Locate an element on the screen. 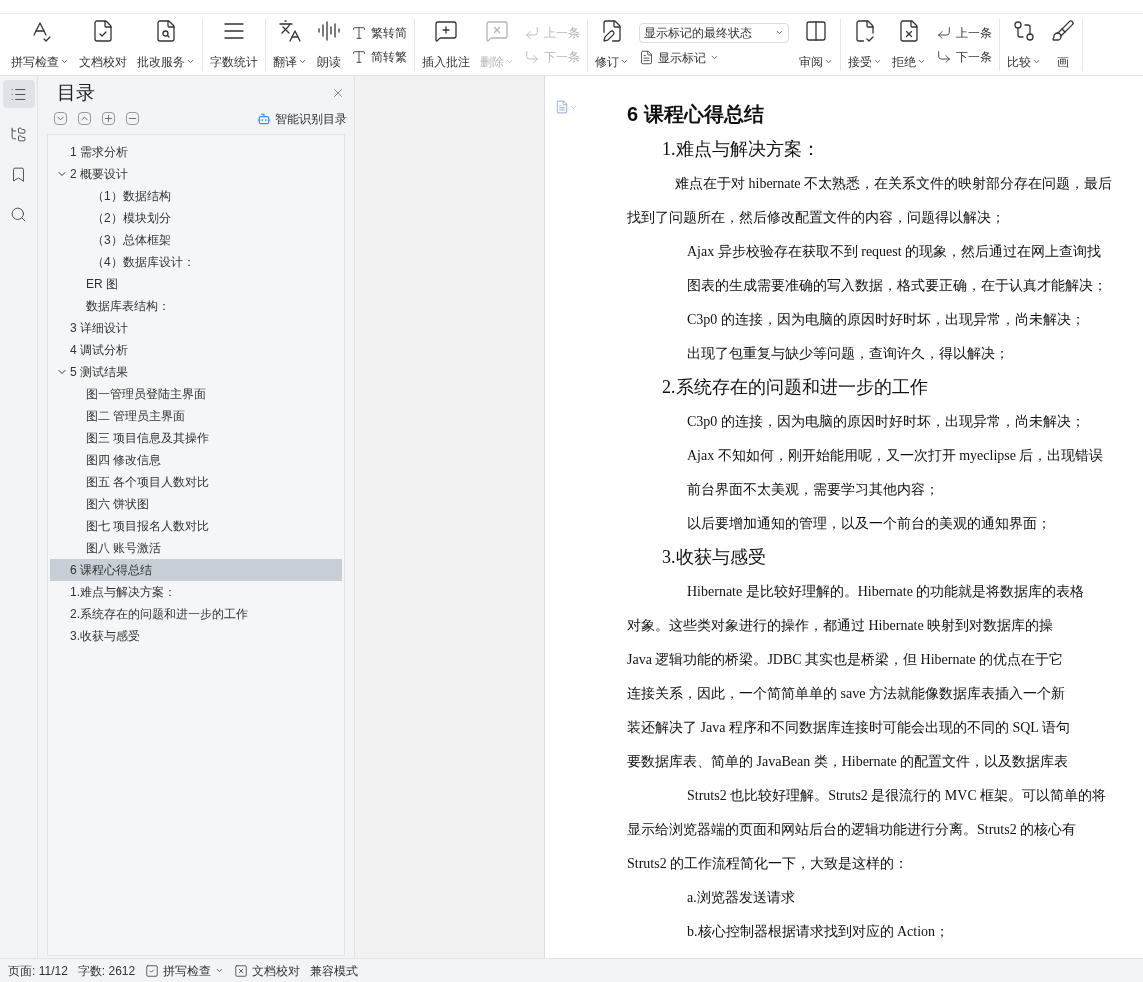  toc-item: 2.系统存在的问题和进一步的工作 is located at coordinates (196, 613).